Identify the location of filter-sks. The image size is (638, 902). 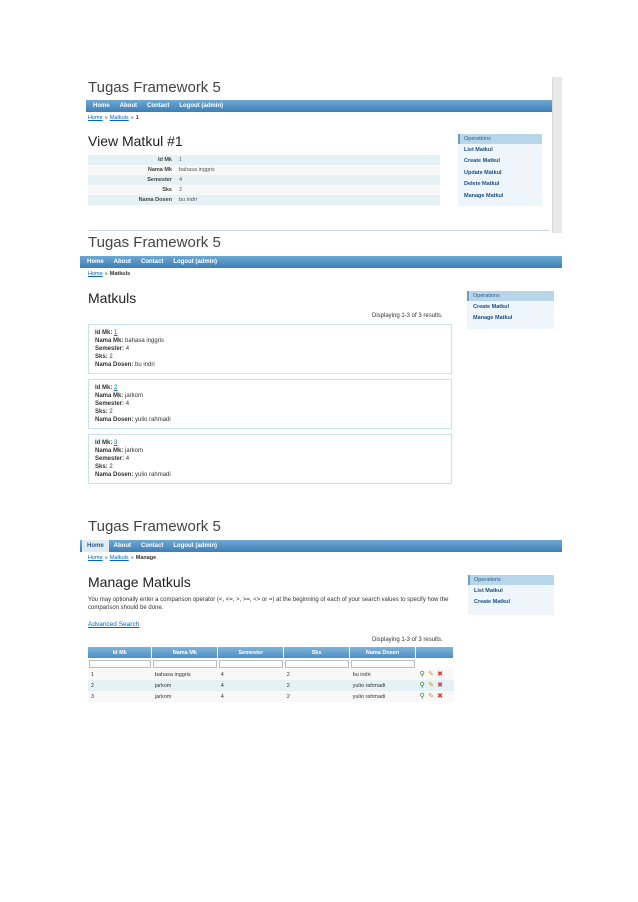
(316, 663).